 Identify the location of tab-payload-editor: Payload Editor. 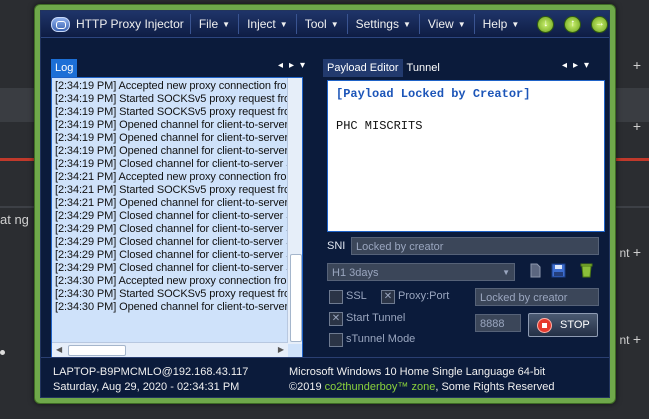
(363, 68).